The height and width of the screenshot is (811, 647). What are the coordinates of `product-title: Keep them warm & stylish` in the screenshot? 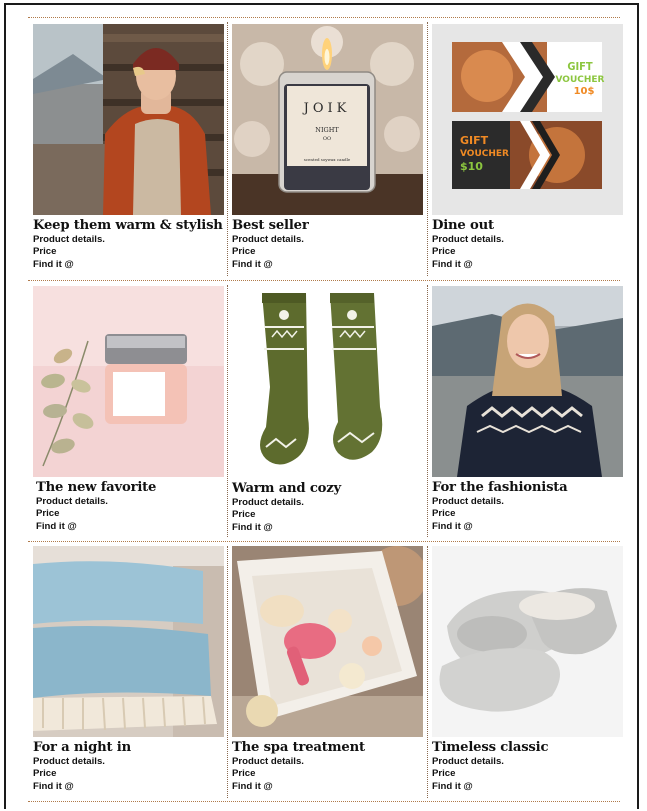 It's located at (128, 225).